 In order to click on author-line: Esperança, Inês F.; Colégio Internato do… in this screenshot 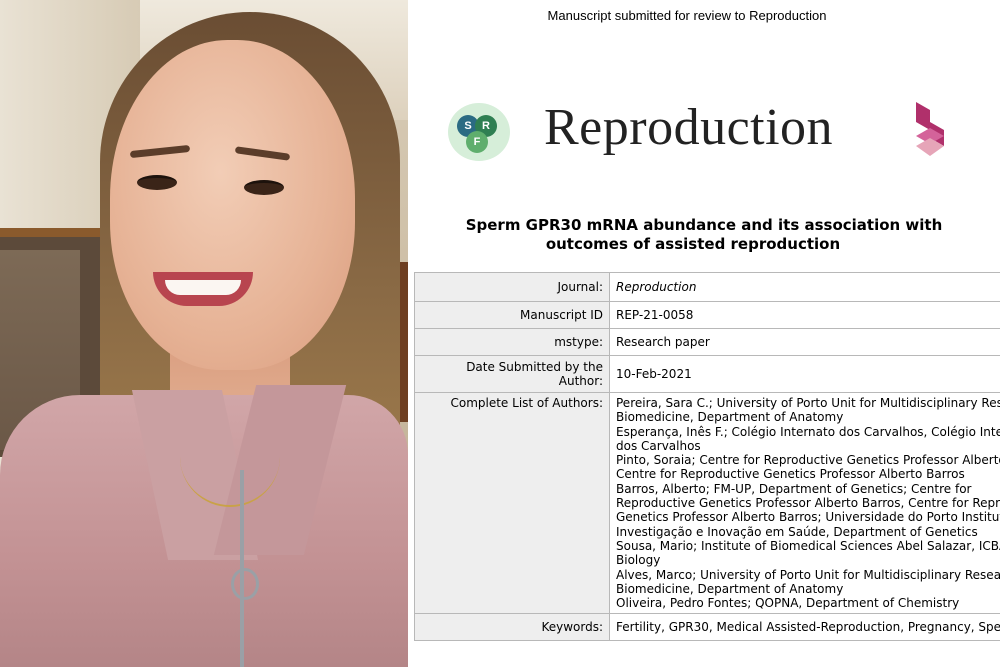, I will do `click(808, 431)`.